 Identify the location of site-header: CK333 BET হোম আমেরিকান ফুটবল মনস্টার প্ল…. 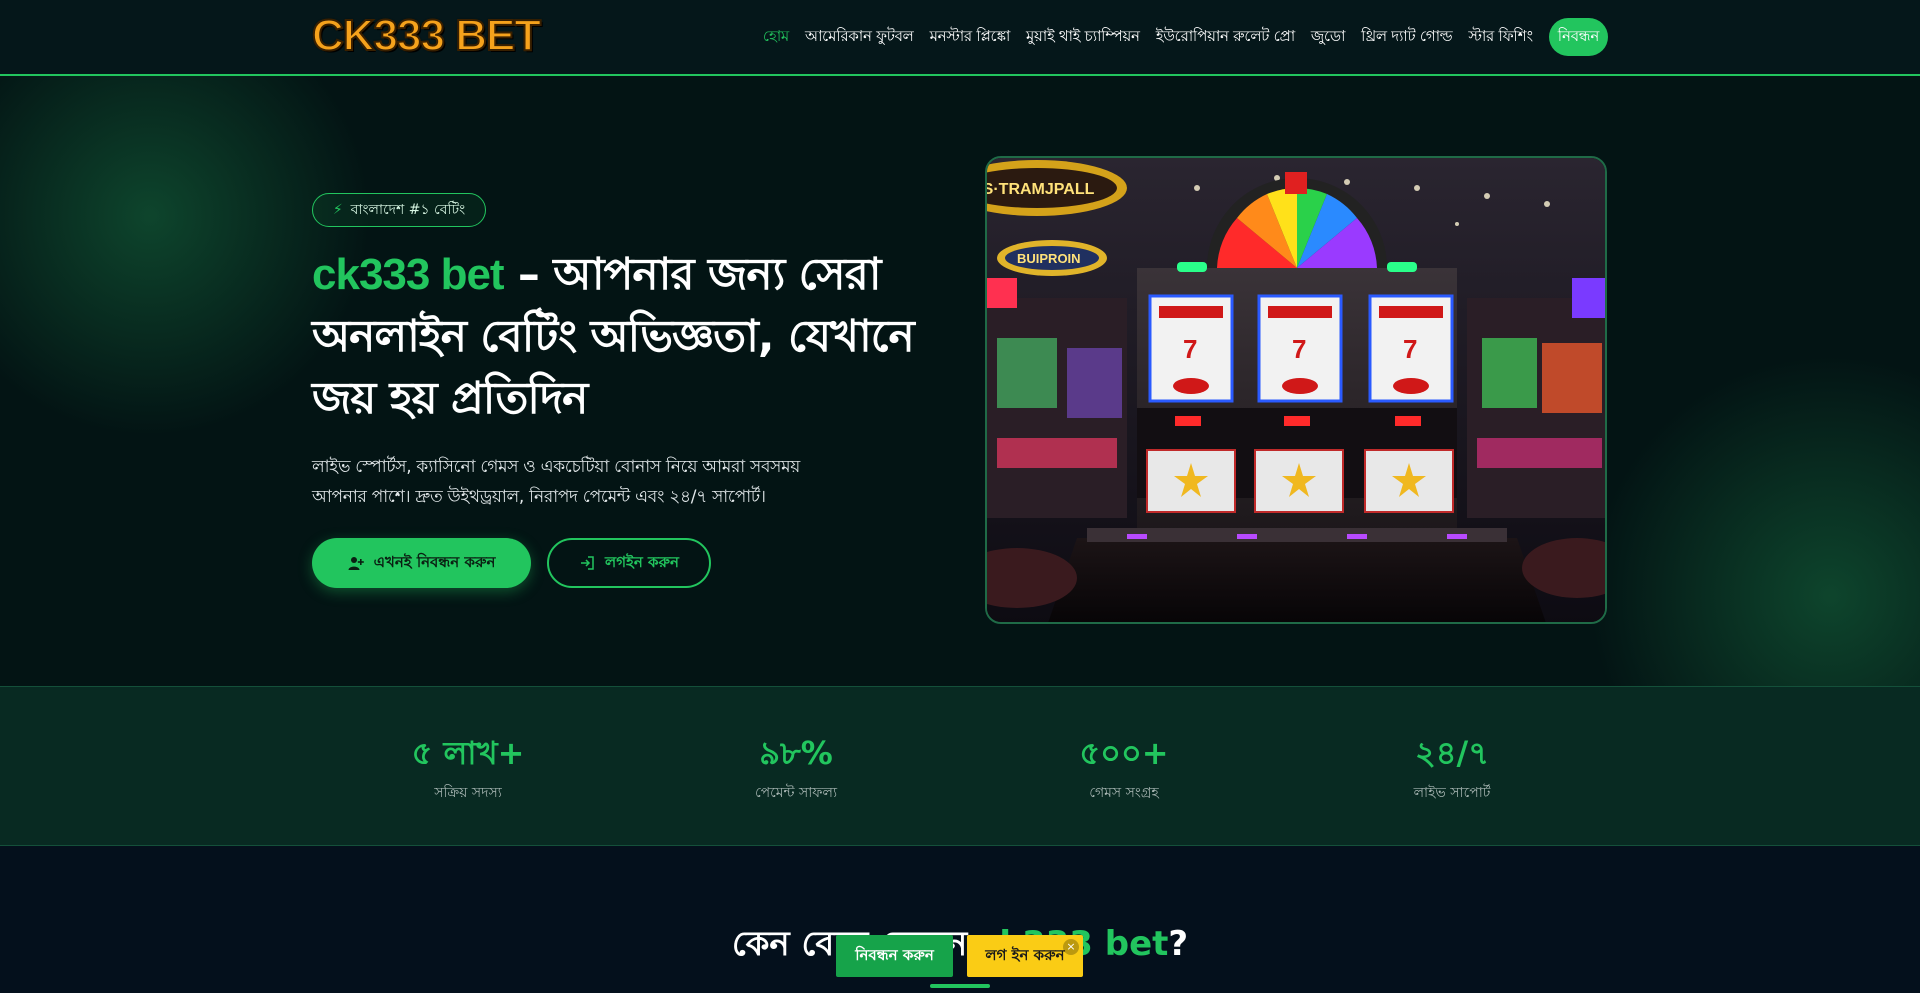
(960, 38).